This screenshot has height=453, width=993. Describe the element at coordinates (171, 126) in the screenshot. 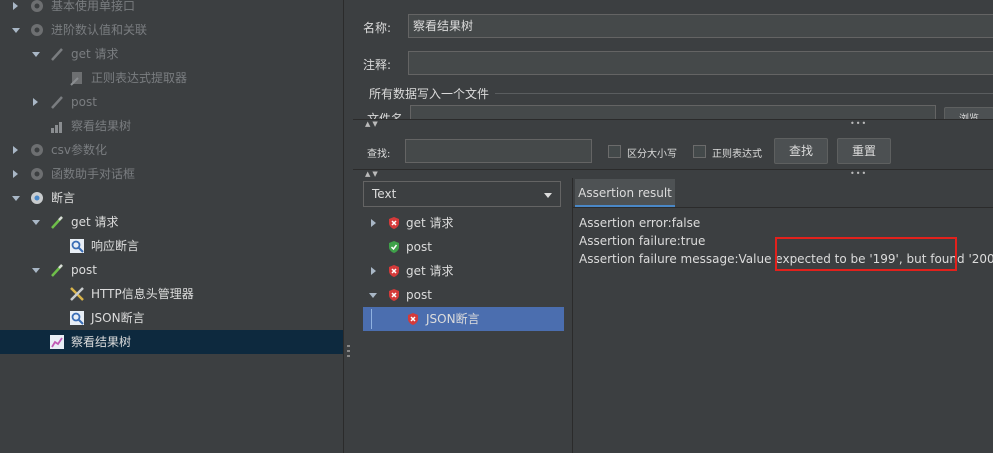

I see `tree-item-view-results: 察看结果树` at that location.